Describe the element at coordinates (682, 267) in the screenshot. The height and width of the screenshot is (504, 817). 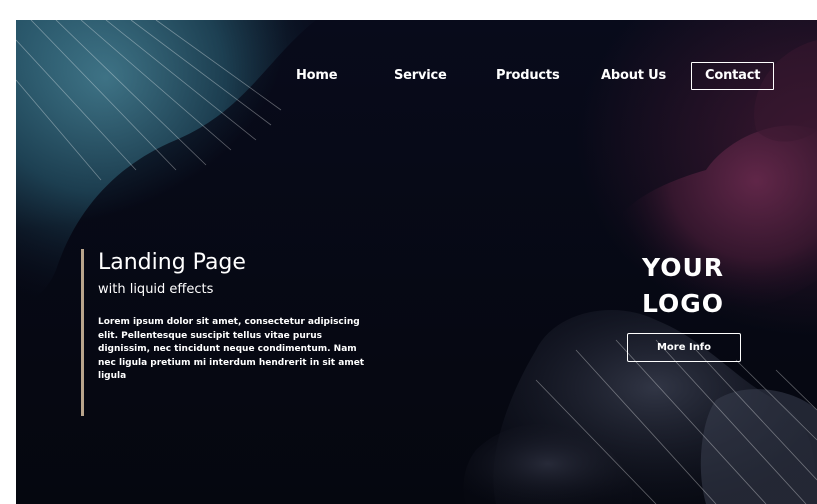
I see `logo-line-1: YOUR` at that location.